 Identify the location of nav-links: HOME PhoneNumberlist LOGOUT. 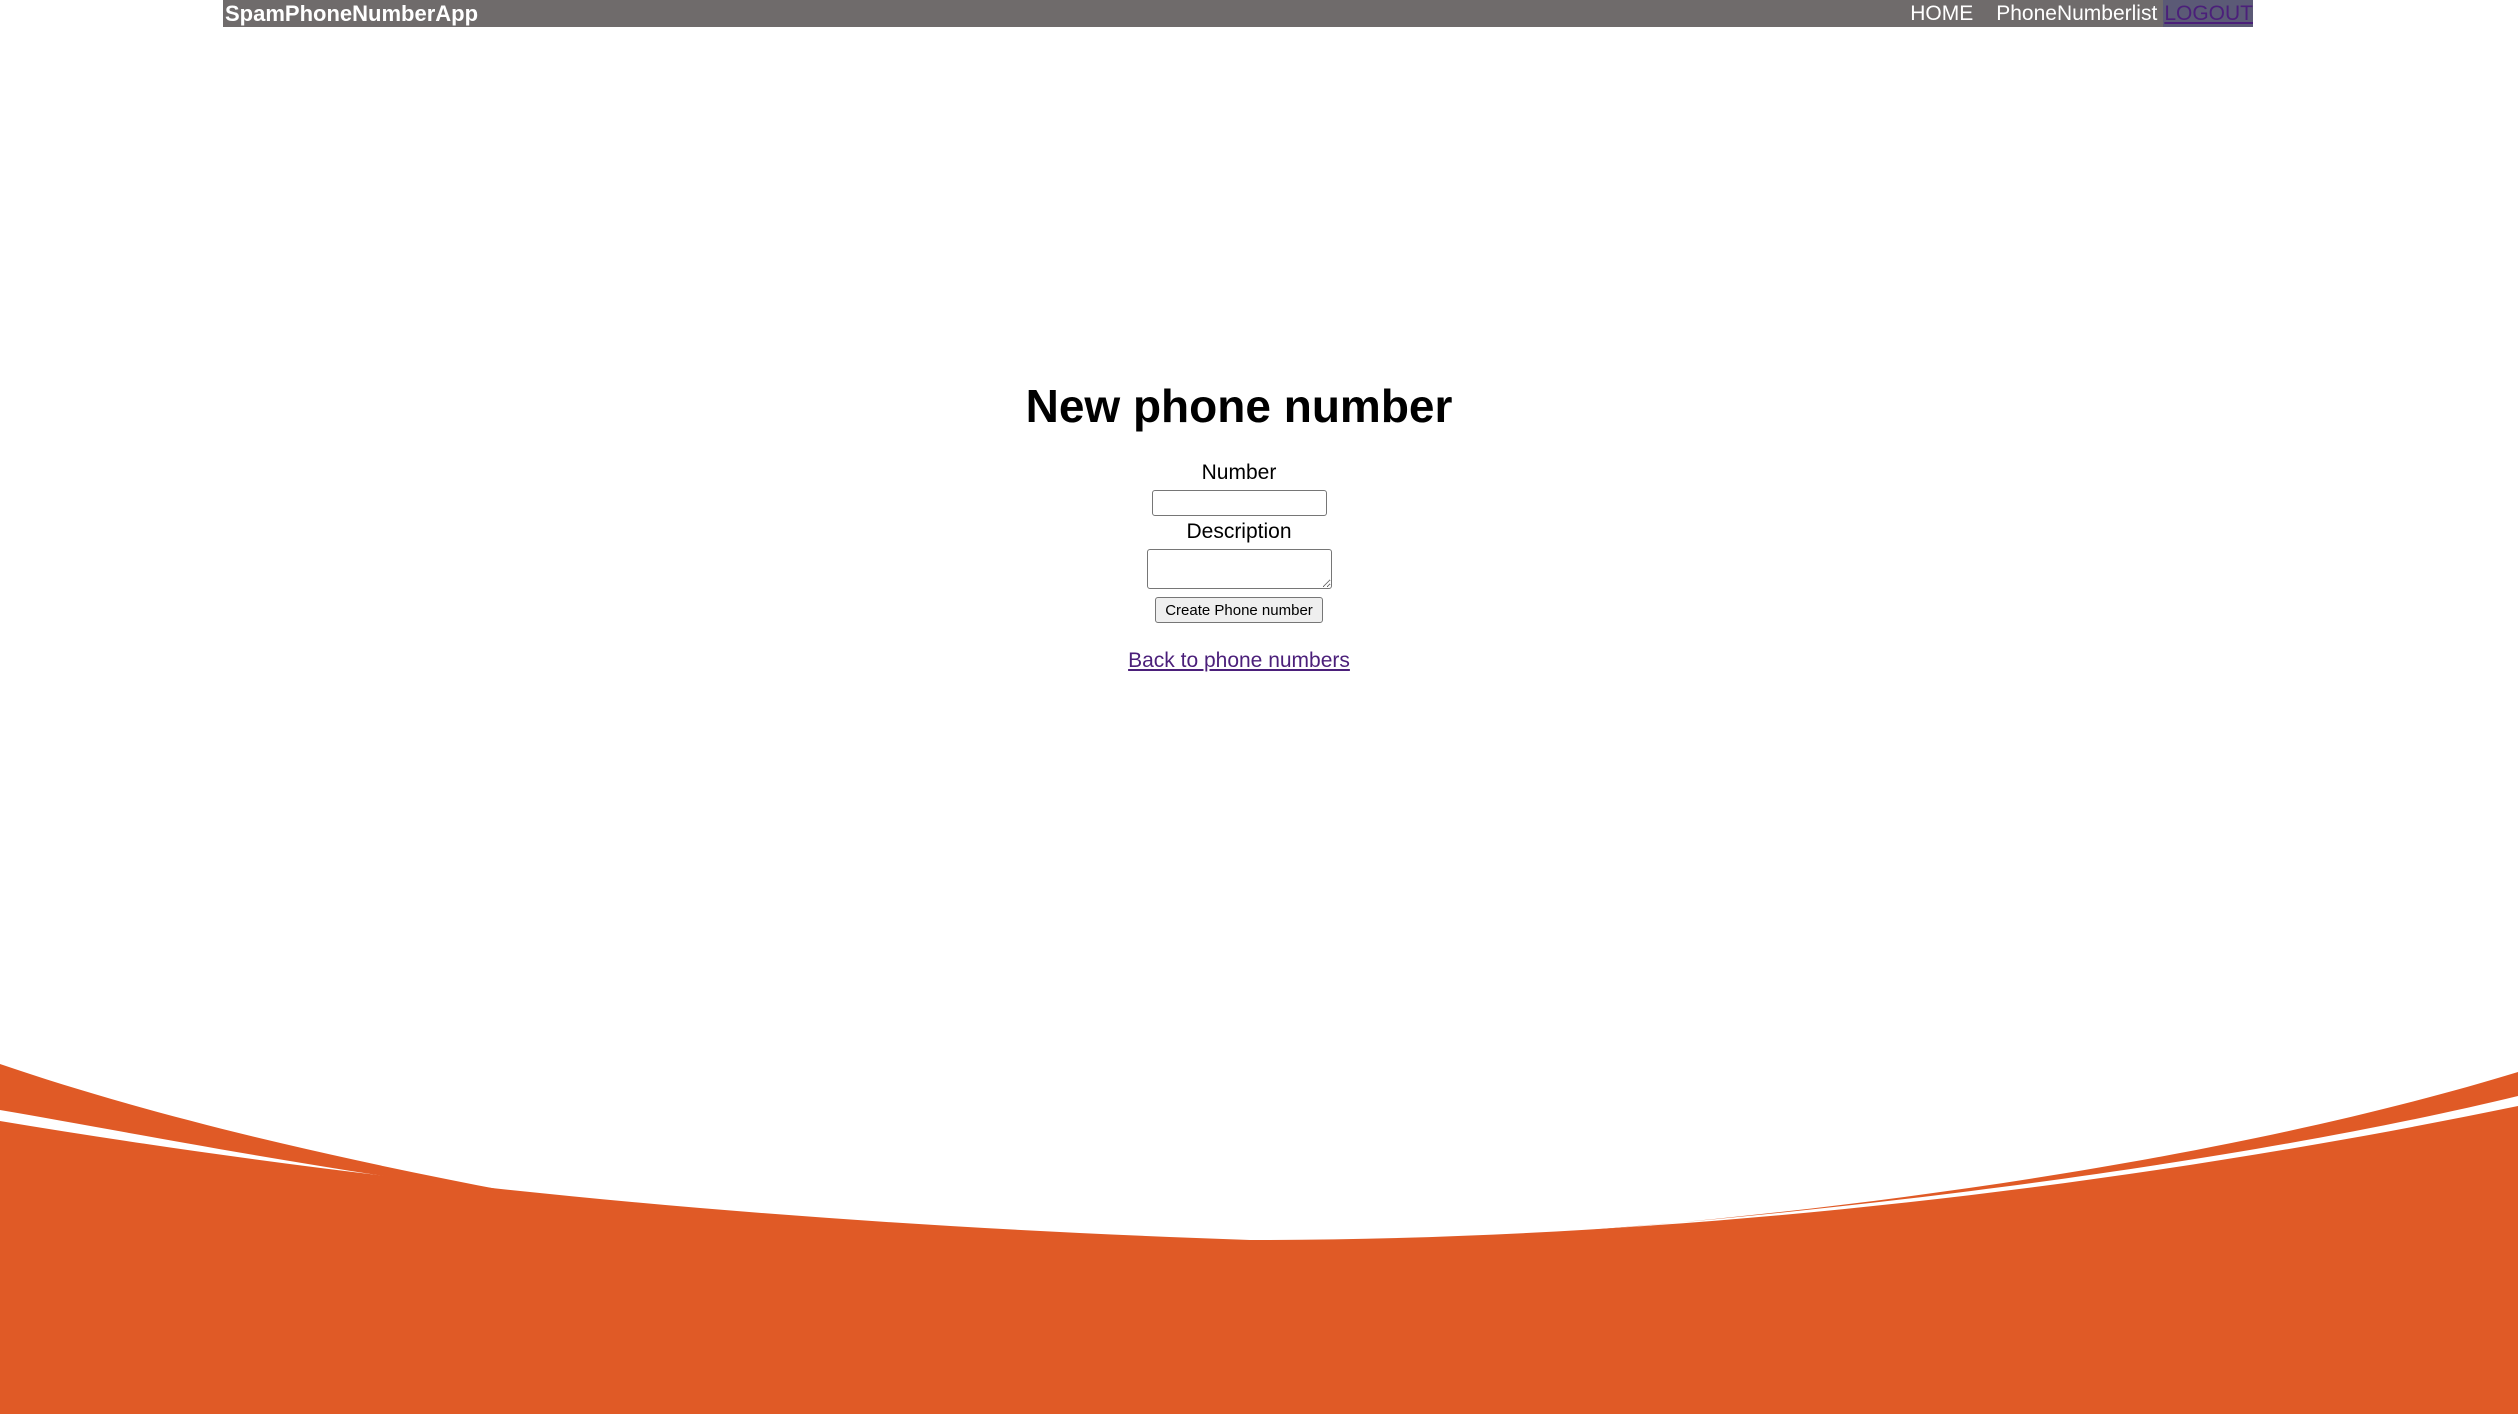
(2081, 13).